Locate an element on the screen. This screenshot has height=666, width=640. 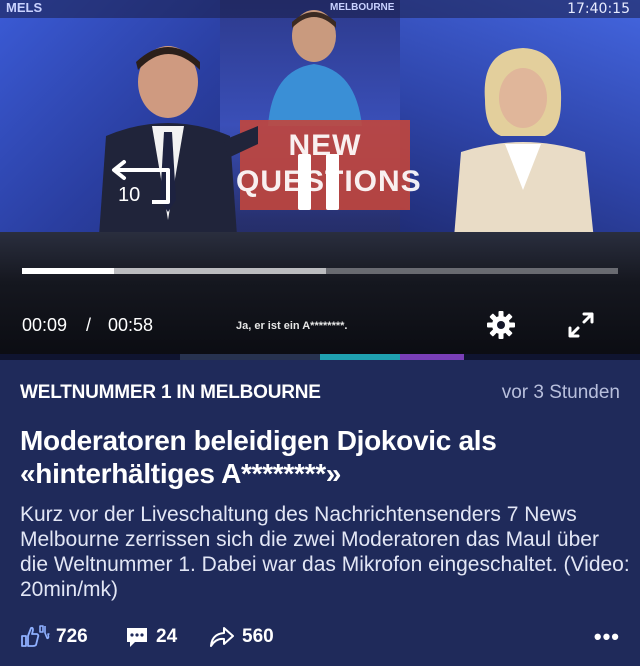
broadcast-clock: 17:40:15 is located at coordinates (598, 9).